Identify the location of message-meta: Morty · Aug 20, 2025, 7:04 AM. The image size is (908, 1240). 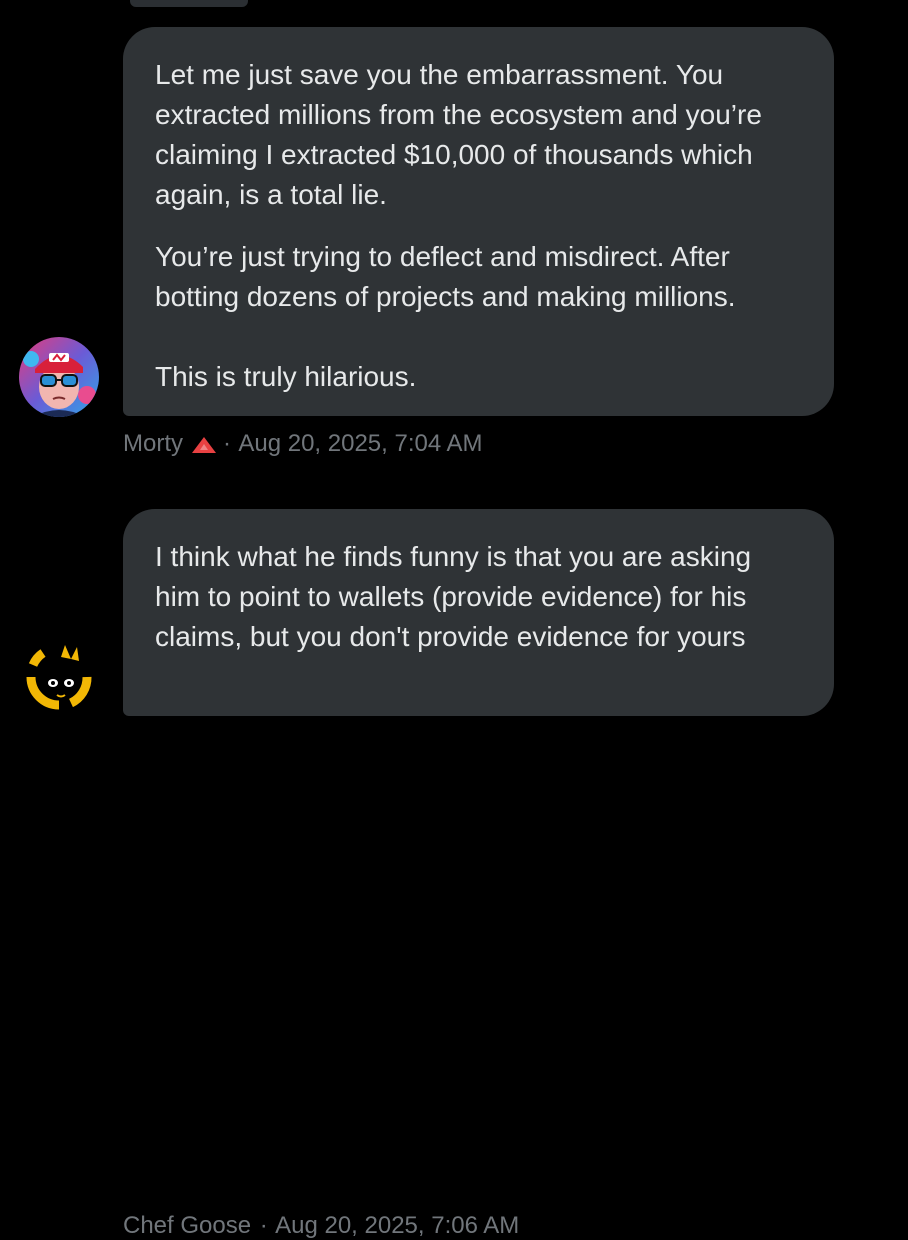
(303, 444).